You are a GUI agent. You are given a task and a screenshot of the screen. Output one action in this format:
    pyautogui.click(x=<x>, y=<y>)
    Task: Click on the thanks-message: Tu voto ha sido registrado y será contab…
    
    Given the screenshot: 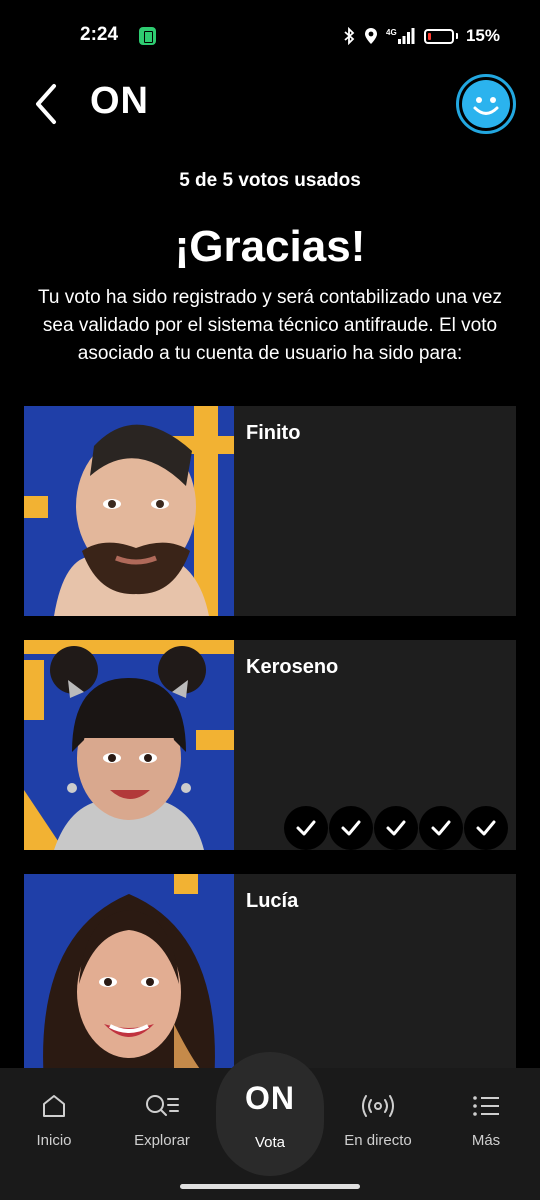 What is the action you would take?
    pyautogui.click(x=269, y=325)
    